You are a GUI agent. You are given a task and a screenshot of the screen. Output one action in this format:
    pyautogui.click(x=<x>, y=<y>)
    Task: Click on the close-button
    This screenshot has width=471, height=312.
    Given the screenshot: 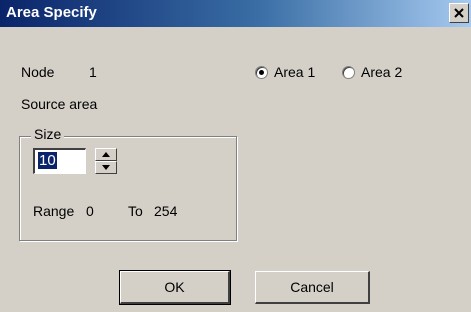 What is the action you would take?
    pyautogui.click(x=459, y=13)
    